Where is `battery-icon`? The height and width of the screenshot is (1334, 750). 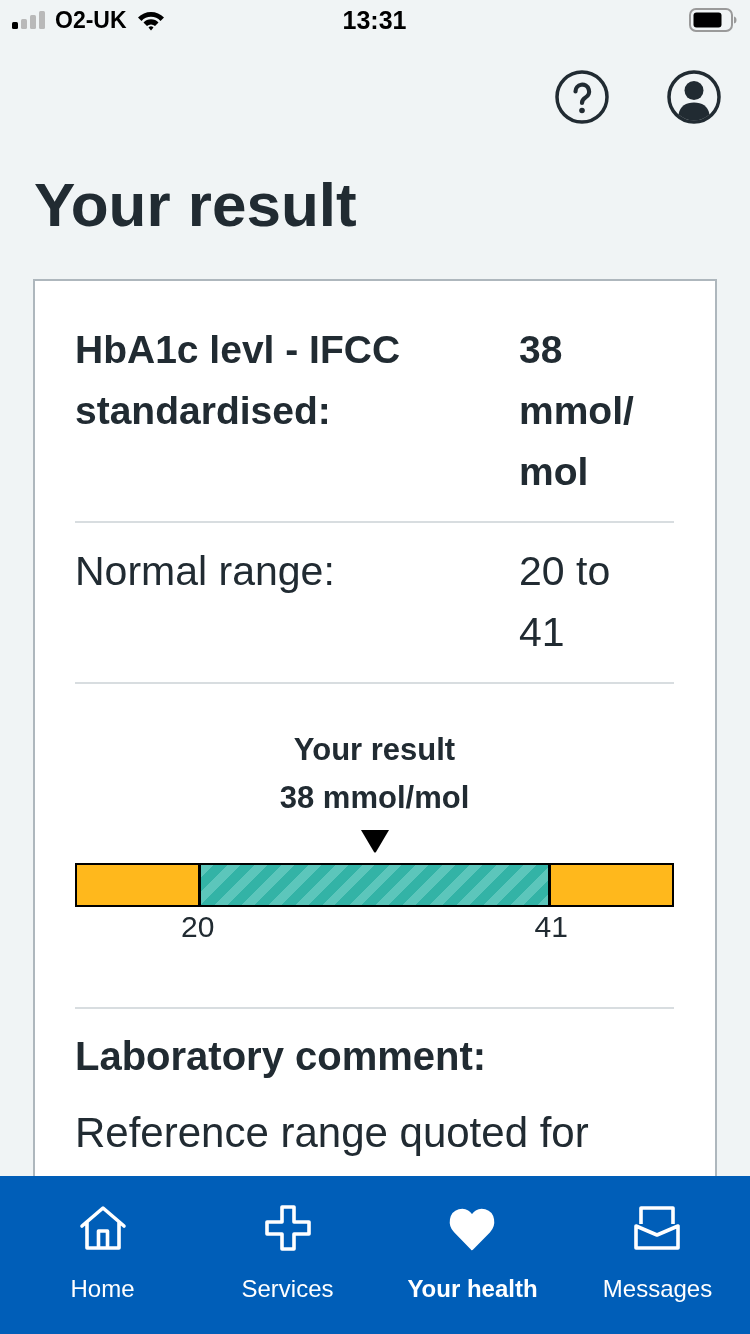 battery-icon is located at coordinates (713, 20).